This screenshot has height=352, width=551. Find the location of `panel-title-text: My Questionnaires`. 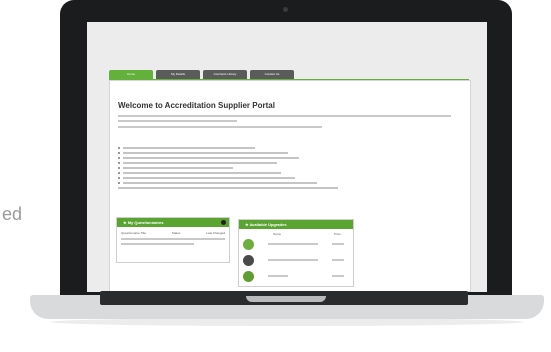

panel-title-text: My Questionnaires is located at coordinates (145, 222).